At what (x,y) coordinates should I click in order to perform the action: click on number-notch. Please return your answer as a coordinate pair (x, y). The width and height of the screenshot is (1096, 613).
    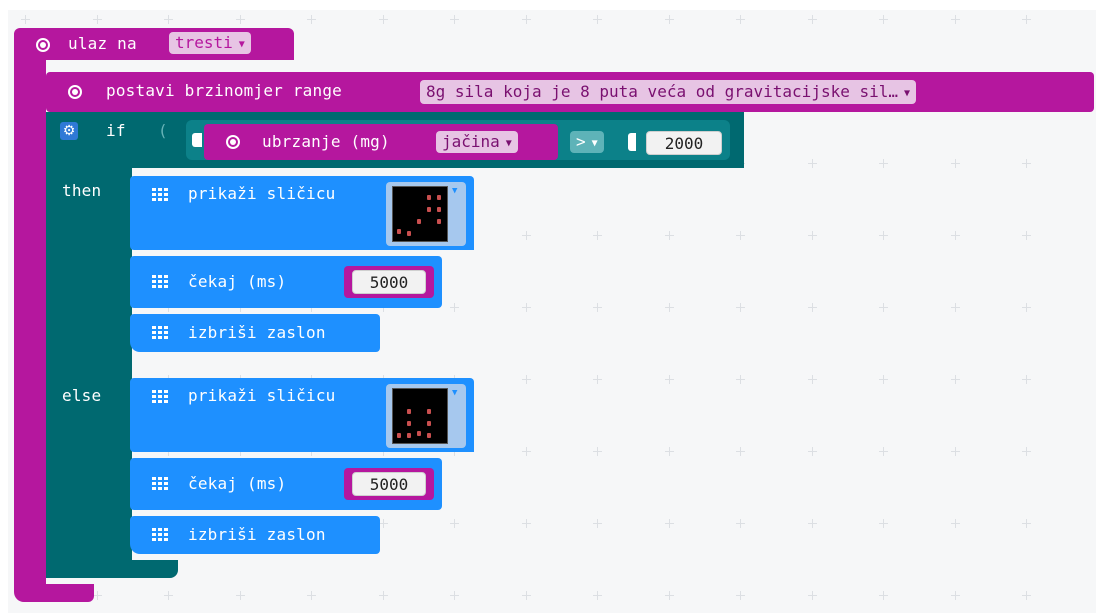
    Looking at the image, I should click on (632, 142).